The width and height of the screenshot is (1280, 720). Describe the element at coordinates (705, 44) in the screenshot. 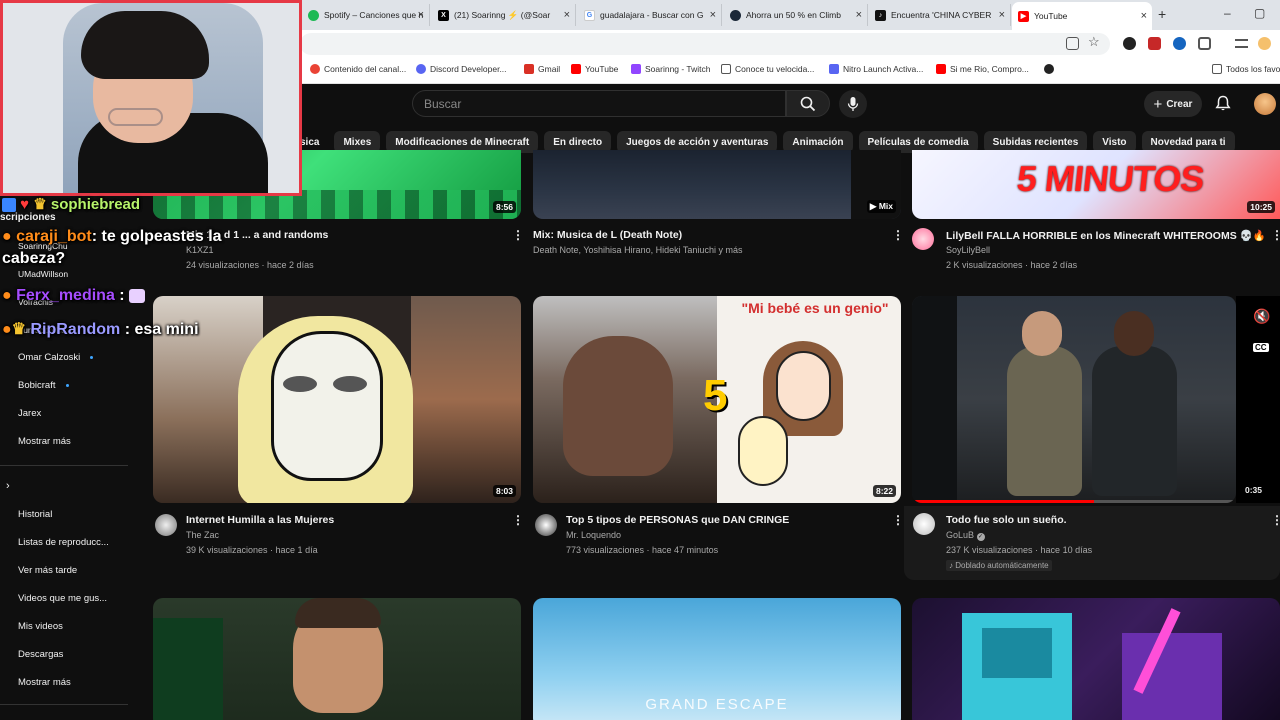

I see `url-input` at that location.